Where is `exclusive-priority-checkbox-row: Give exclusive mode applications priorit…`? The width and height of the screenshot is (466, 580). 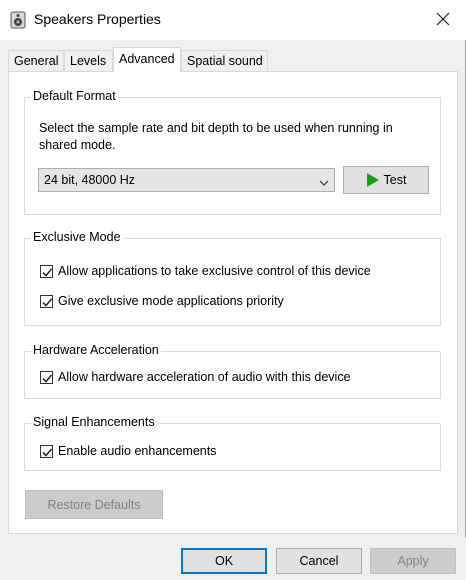 exclusive-priority-checkbox-row: Give exclusive mode applications priorit… is located at coordinates (162, 301).